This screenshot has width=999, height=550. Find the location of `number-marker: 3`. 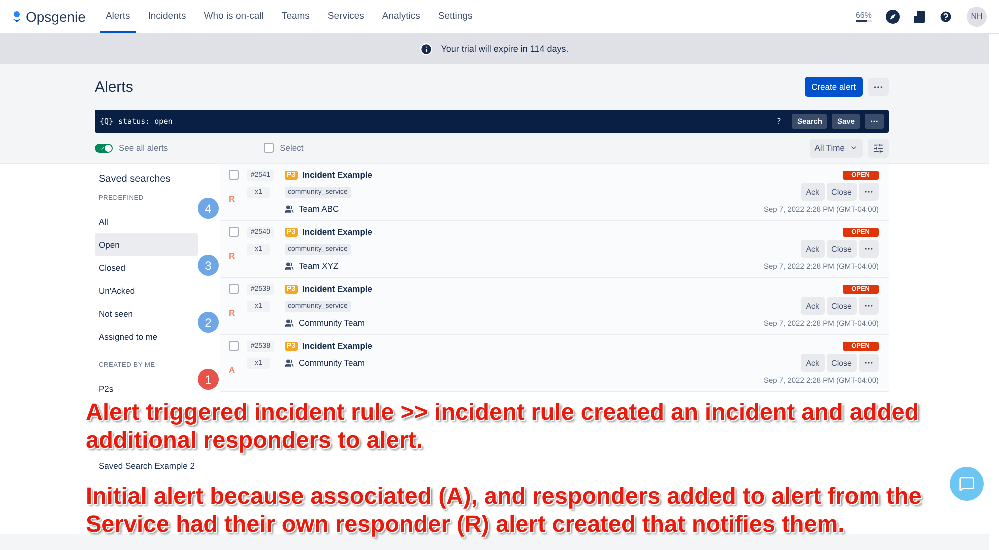

number-marker: 3 is located at coordinates (208, 265).